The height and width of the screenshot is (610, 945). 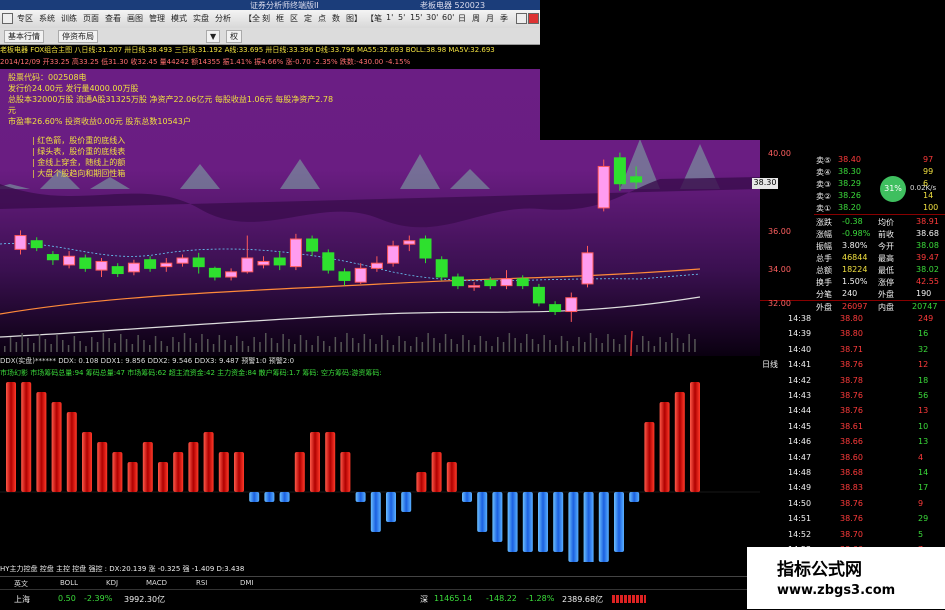 What do you see at coordinates (350, 317) in the screenshot?
I see `ma-line-white` at bounding box center [350, 317].